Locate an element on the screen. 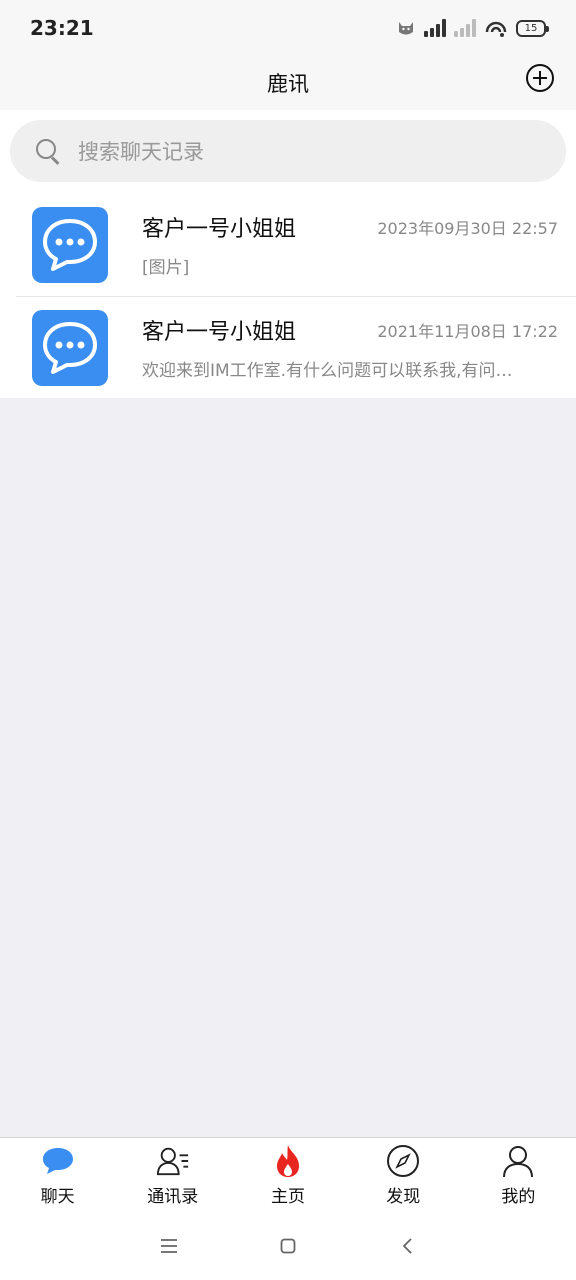 The width and height of the screenshot is (576, 1280). cat-icon is located at coordinates (406, 28).